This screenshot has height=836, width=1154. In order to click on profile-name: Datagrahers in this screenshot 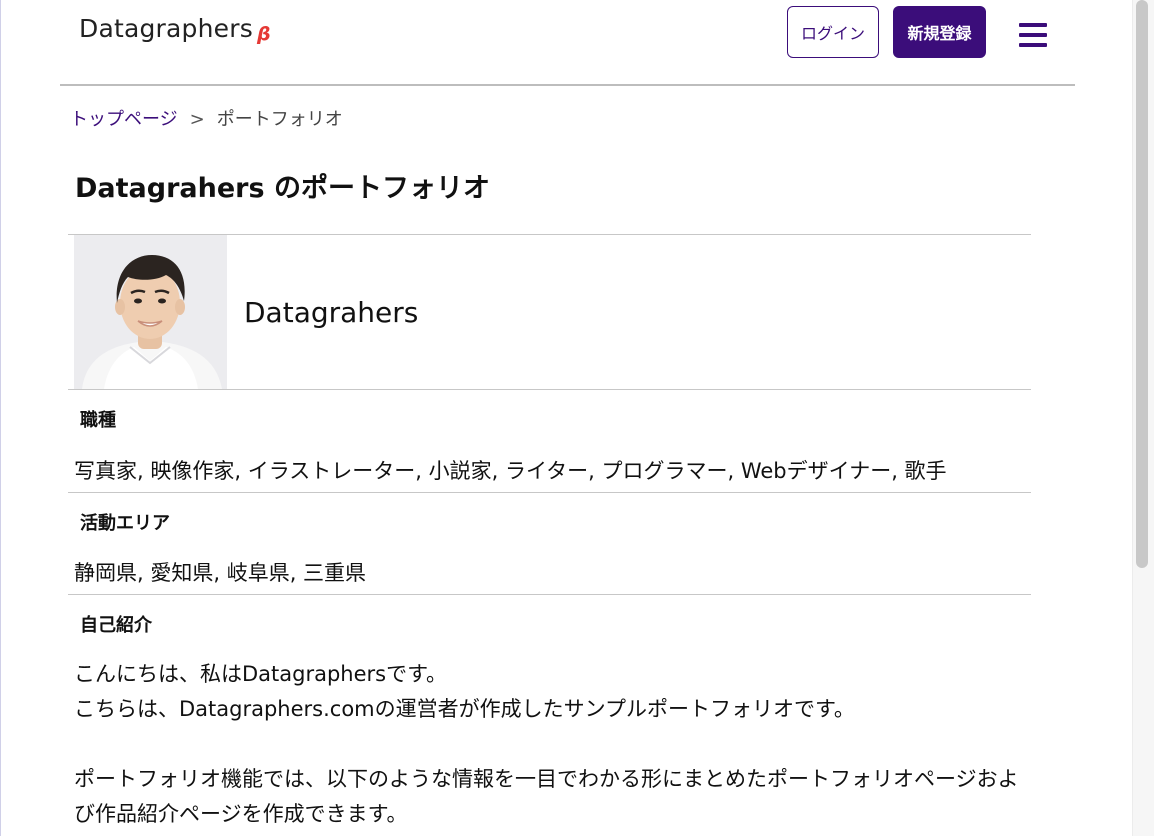, I will do `click(331, 312)`.